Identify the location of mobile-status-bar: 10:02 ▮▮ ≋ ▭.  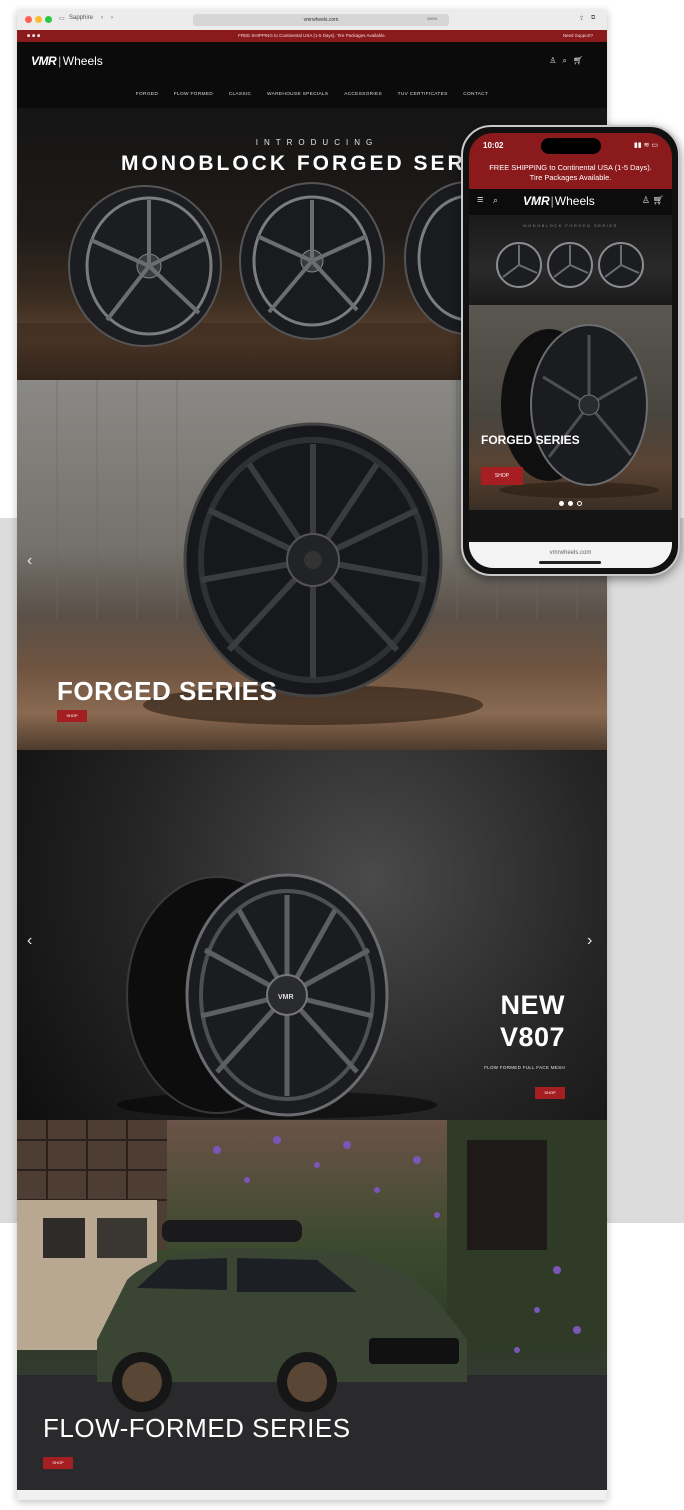
(570, 146).